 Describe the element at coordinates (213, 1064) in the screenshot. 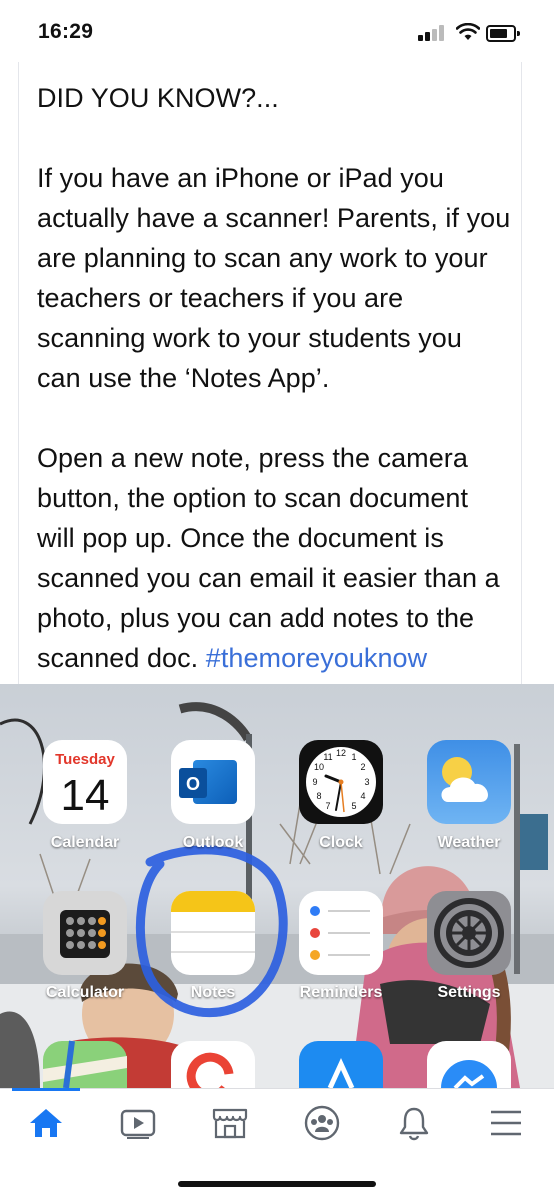

I see `google-app-icon` at that location.